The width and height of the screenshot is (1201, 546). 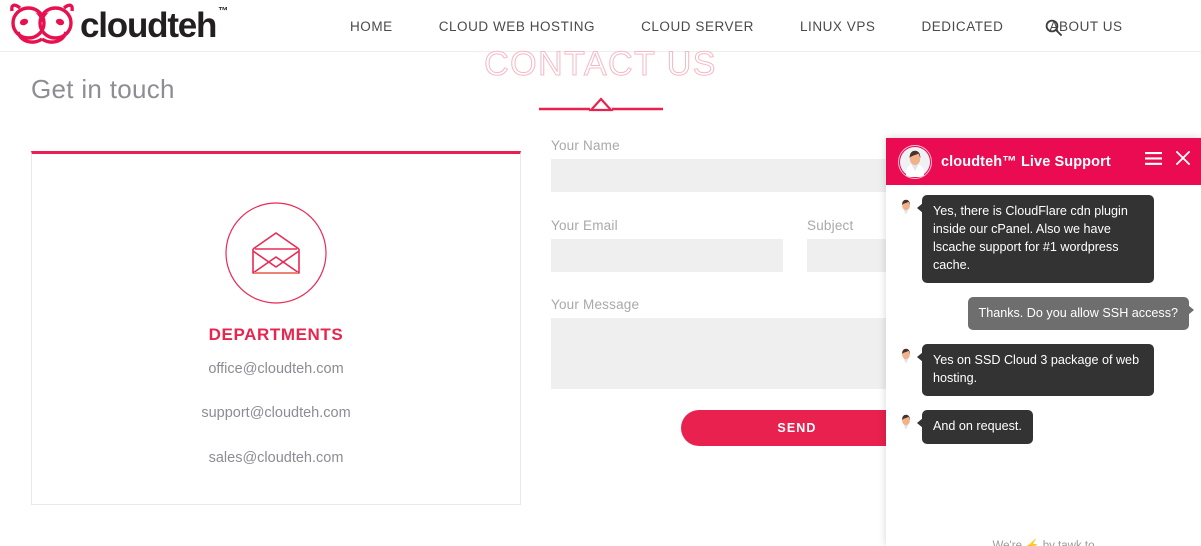 I want to click on nav-item-home: HOME, so click(x=383, y=26).